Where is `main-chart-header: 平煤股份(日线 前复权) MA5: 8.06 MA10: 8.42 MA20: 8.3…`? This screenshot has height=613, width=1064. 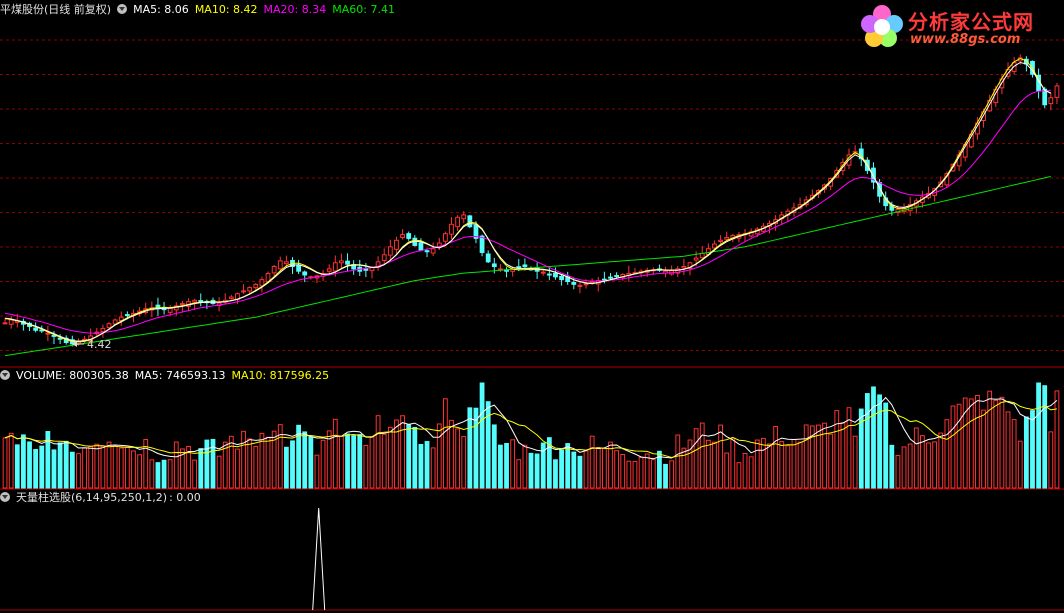
main-chart-header: 平煤股份(日线 前复权) MA5: 8.06 MA10: 8.42 MA20: 8.3… is located at coordinates (200, 10).